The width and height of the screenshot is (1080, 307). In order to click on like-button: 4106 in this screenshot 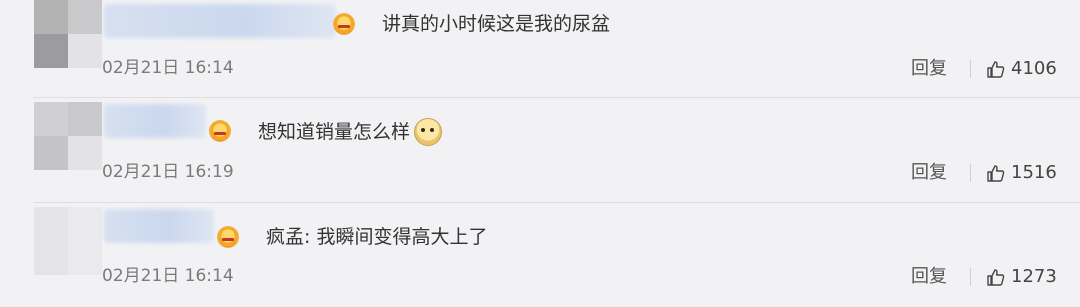, I will do `click(1021, 69)`.